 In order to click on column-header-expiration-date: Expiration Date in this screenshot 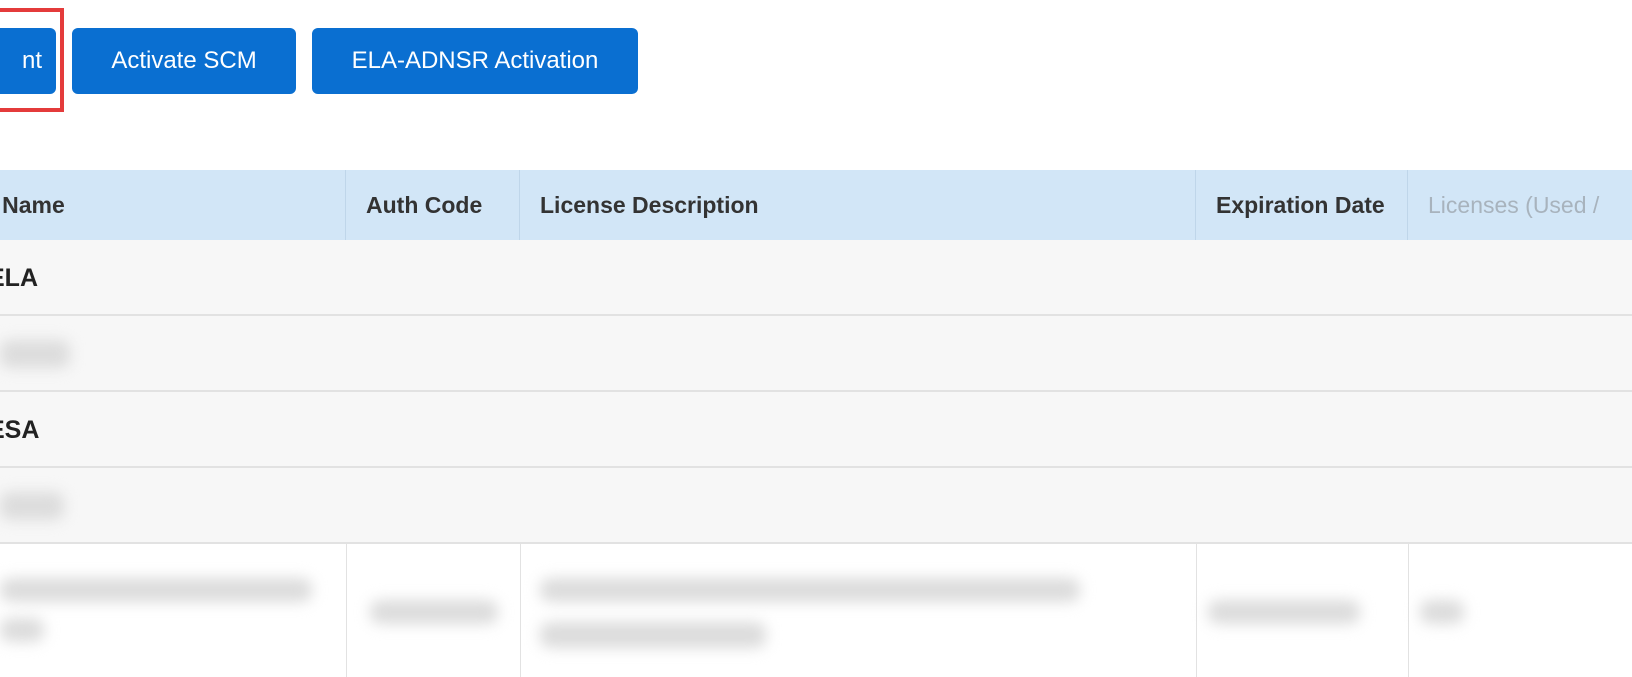, I will do `click(1302, 205)`.